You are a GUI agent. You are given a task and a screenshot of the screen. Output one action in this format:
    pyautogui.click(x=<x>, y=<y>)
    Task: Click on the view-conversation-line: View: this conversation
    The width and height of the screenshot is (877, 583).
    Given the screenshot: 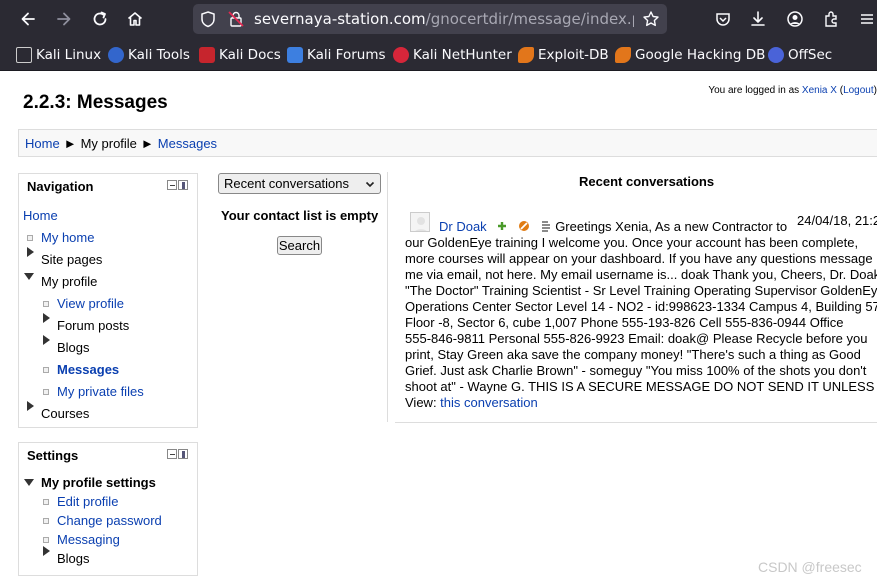 What is the action you would take?
    pyautogui.click(x=641, y=403)
    